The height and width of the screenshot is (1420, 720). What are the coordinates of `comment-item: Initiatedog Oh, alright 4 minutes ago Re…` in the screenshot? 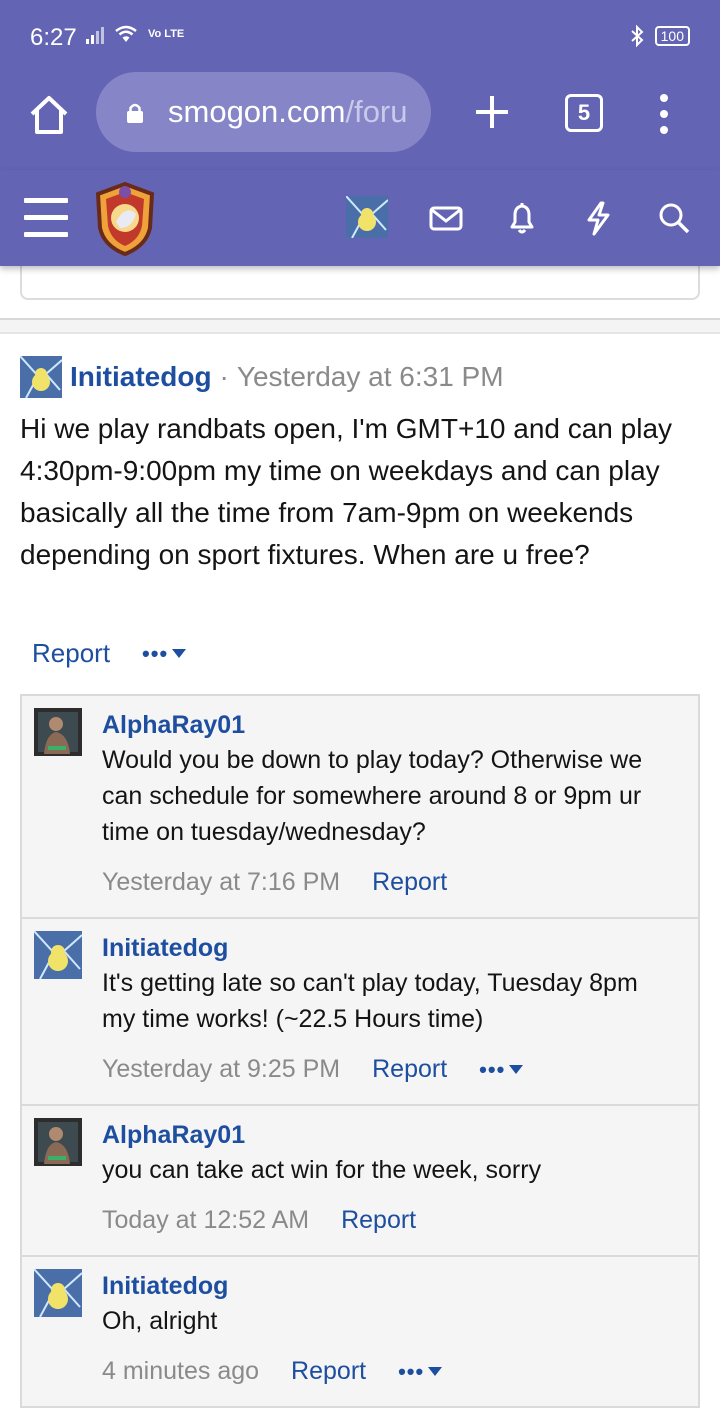 It's located at (360, 1331).